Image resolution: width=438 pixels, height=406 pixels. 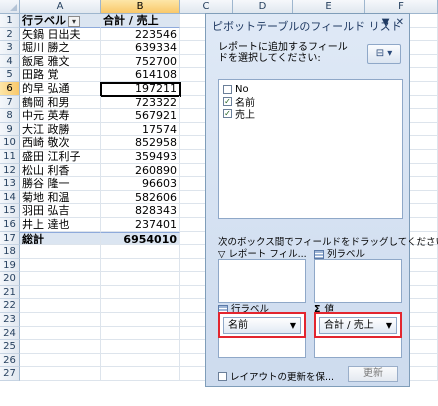 I want to click on pivot-row-value: 237401, so click(x=140, y=224).